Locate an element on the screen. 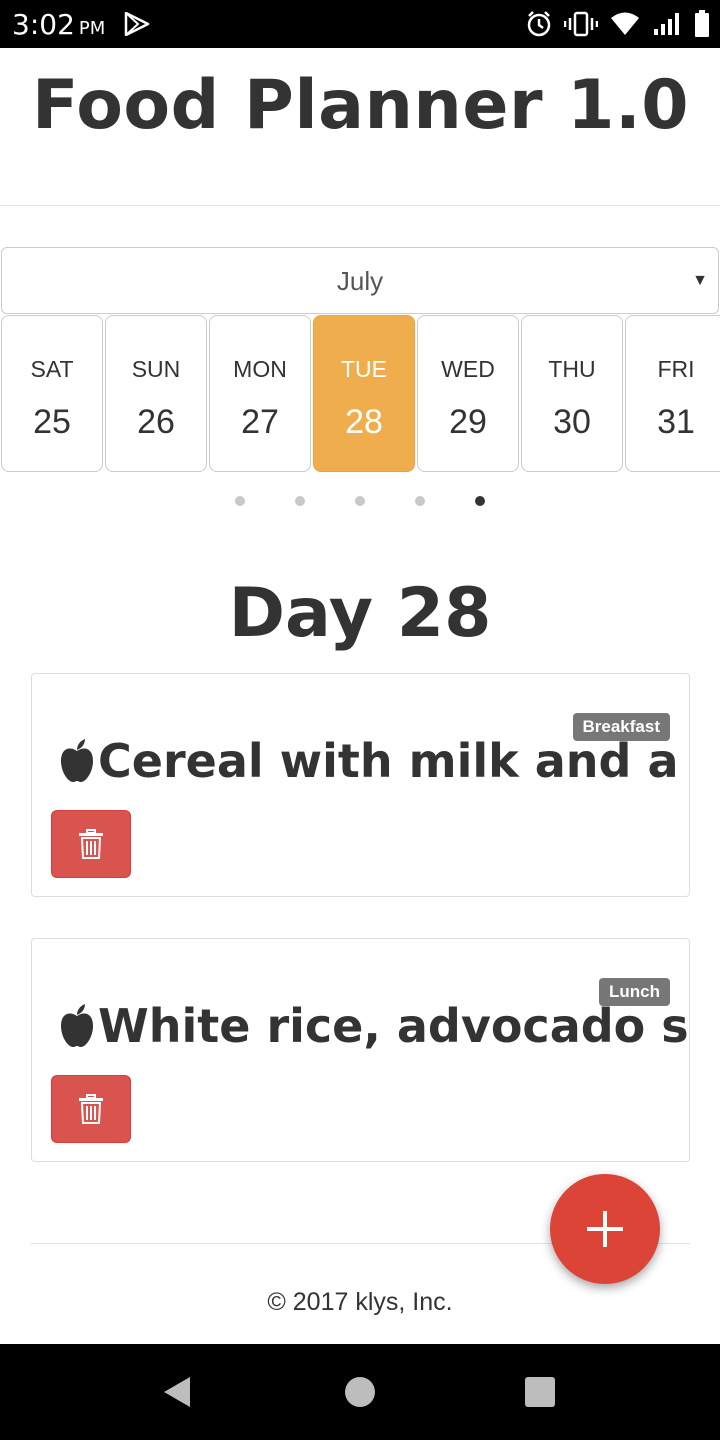 Image resolution: width=720 pixels, height=1440 pixels. month-select: July ▼ is located at coordinates (360, 280).